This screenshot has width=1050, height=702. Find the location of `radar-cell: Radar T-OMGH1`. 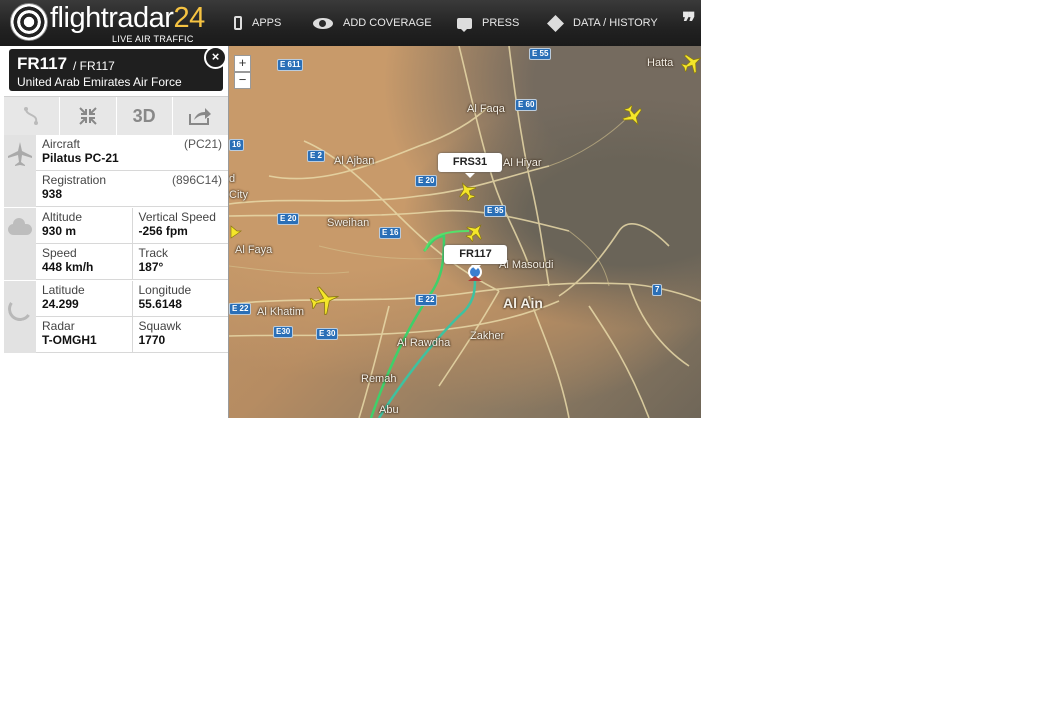

radar-cell: Radar T-OMGH1 is located at coordinates (84, 334).